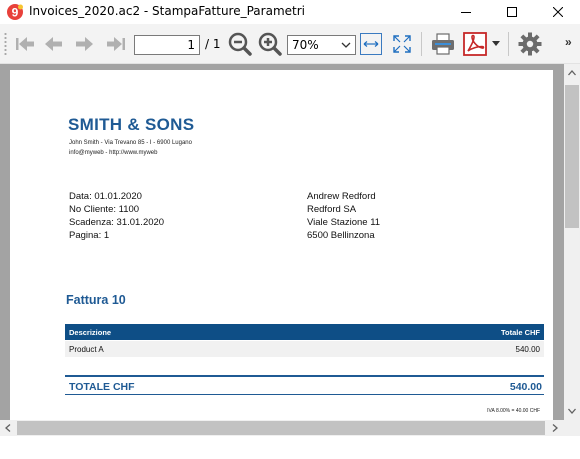 The image size is (580, 459). I want to click on print-icon, so click(443, 44).